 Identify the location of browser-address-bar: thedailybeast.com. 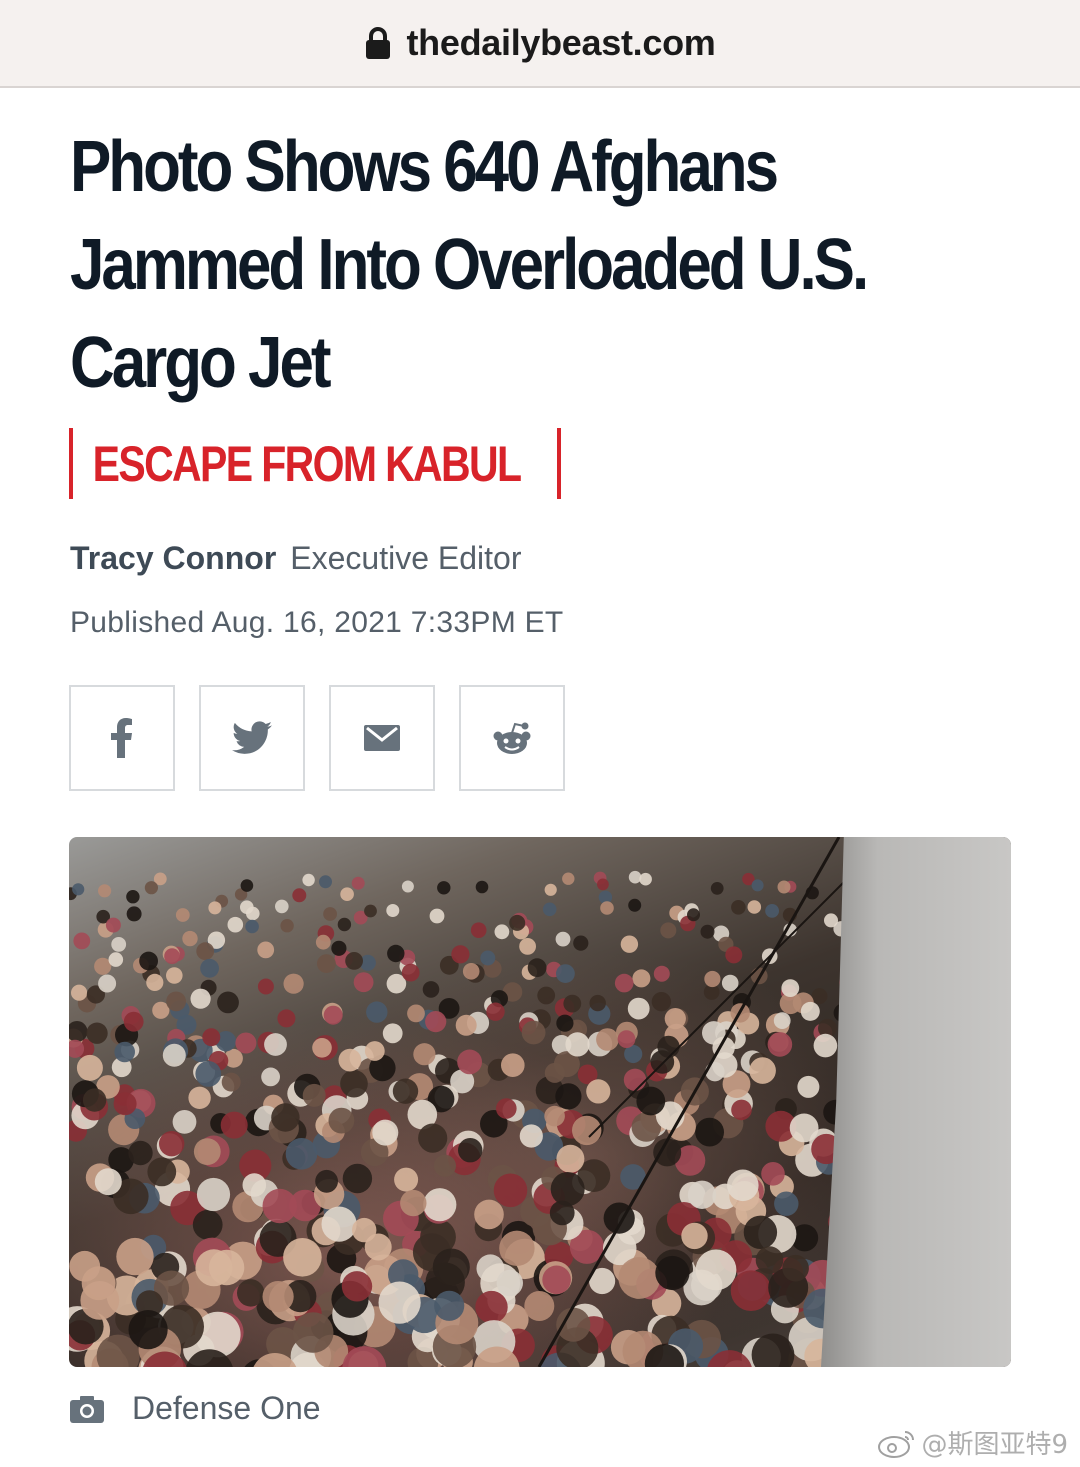
(540, 44).